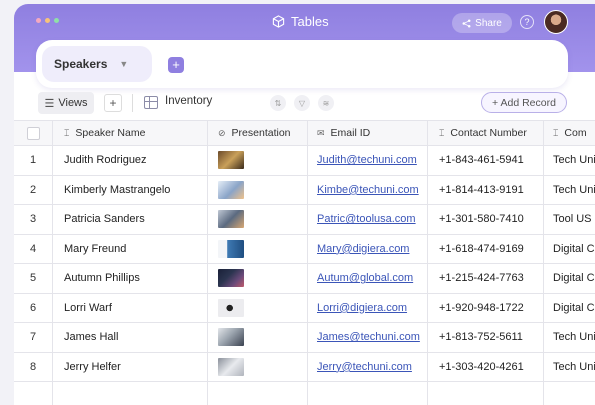 Image resolution: width=595 pixels, height=405 pixels. Describe the element at coordinates (442, 132) in the screenshot. I see `text-field-icon: ⌶` at that location.